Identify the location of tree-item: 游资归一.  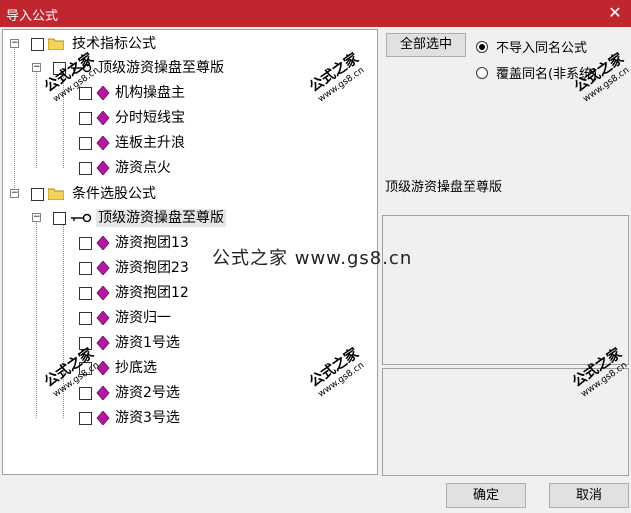
(126, 318).